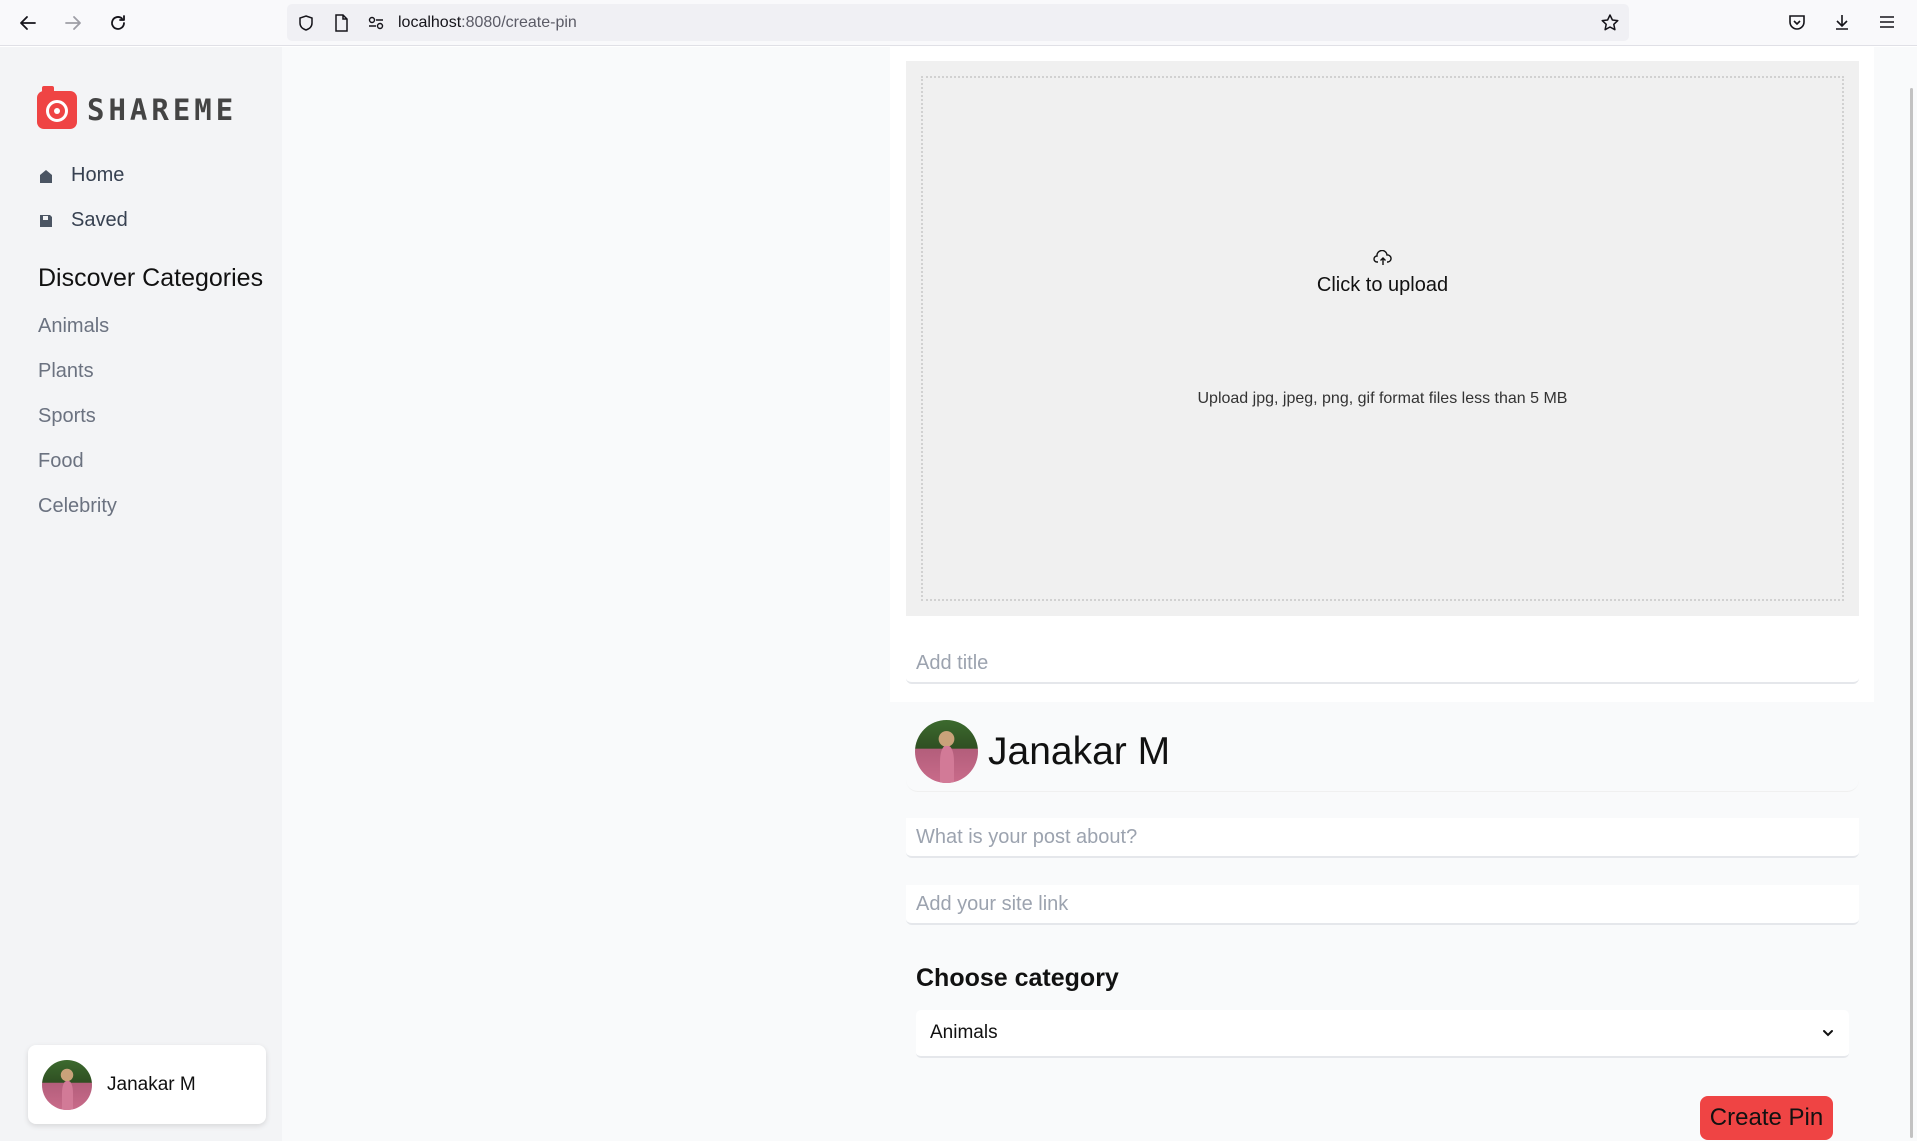 This screenshot has width=1917, height=1141. Describe the element at coordinates (46, 176) in the screenshot. I see `home-icon` at that location.